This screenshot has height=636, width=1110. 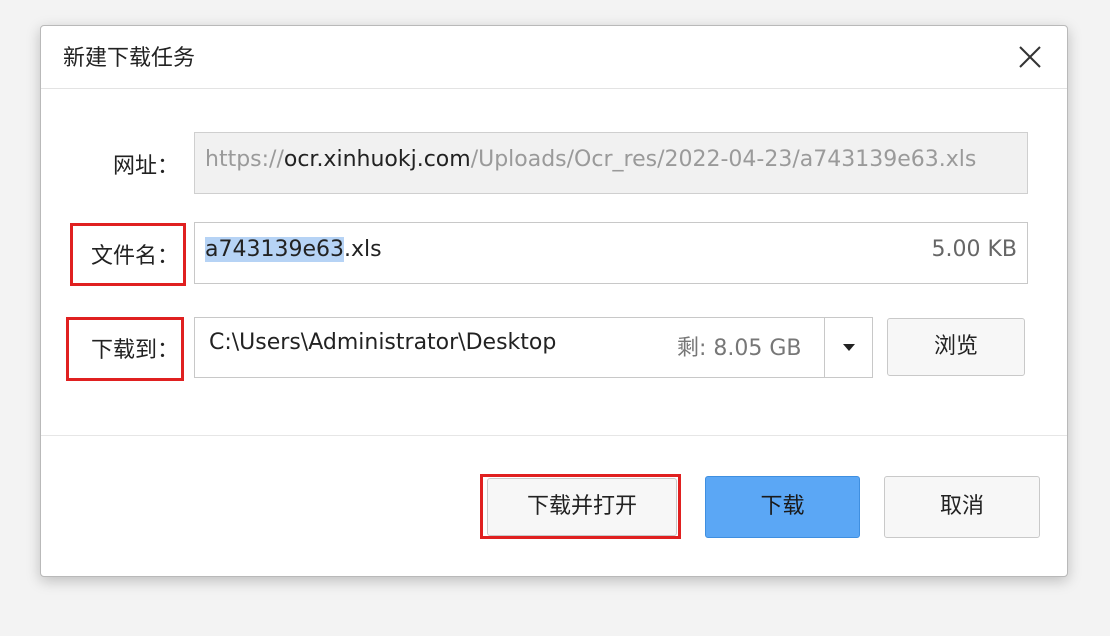 What do you see at coordinates (782, 507) in the screenshot?
I see `download-button: 下载` at bounding box center [782, 507].